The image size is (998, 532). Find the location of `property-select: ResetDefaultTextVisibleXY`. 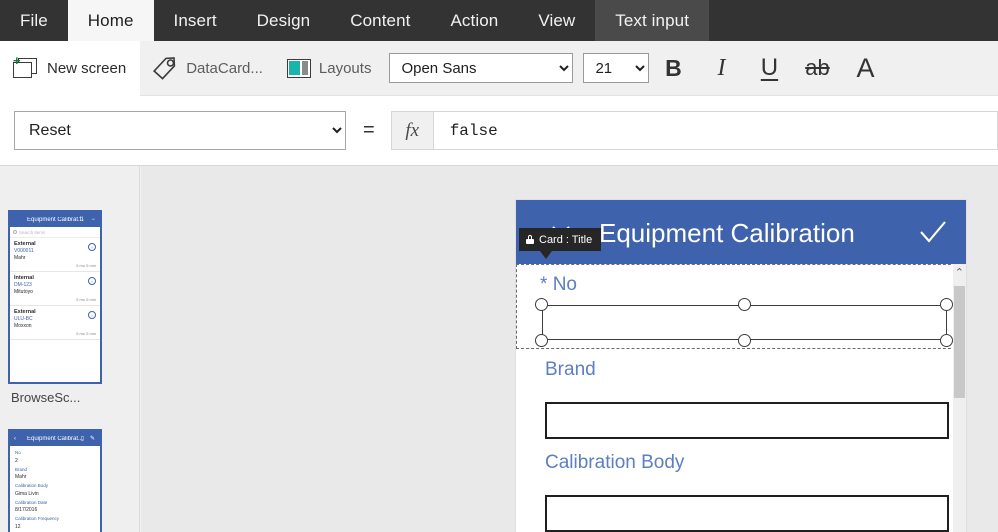

property-select: ResetDefaultTextVisibleXY is located at coordinates (180, 130).